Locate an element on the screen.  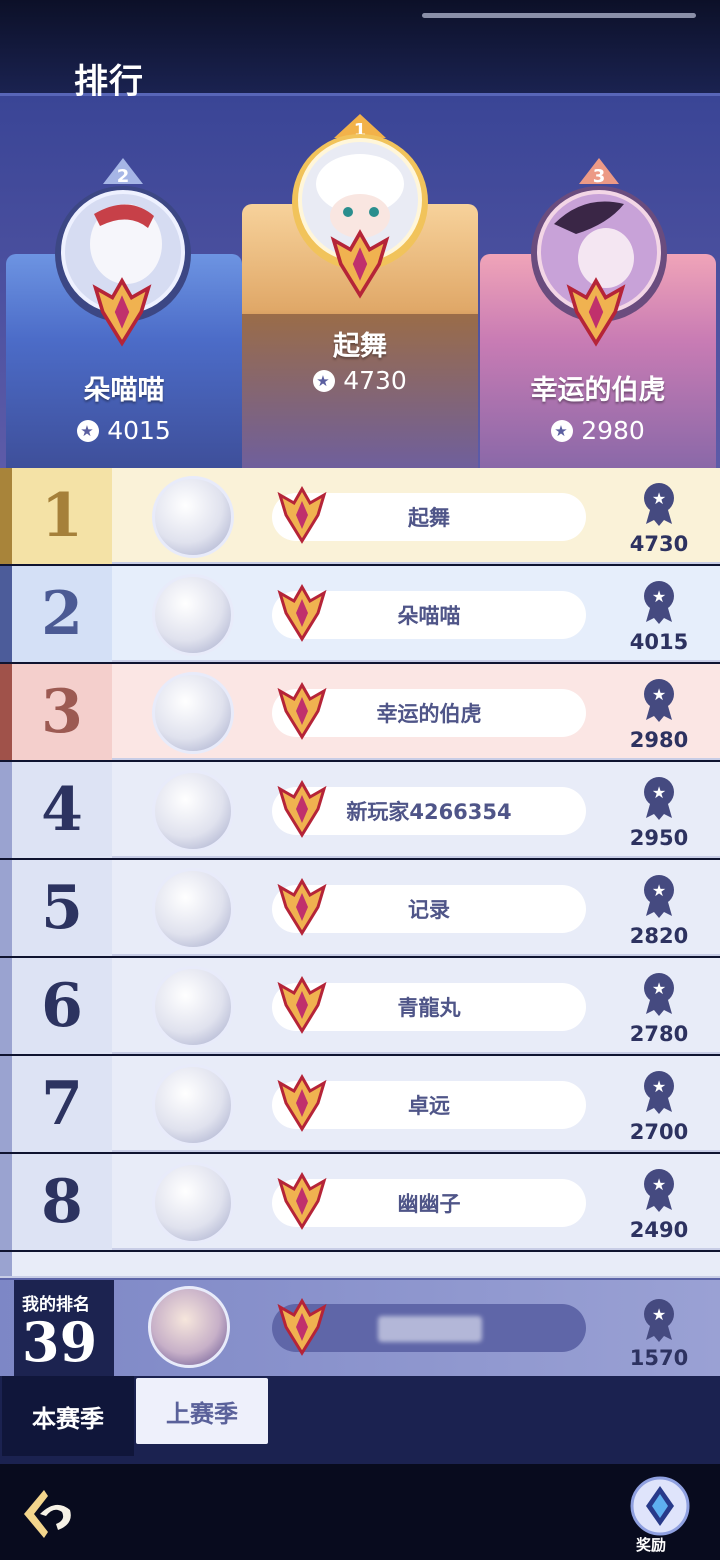
table-row: 7 卓远 ★ 2700 is located at coordinates (360, 1104).